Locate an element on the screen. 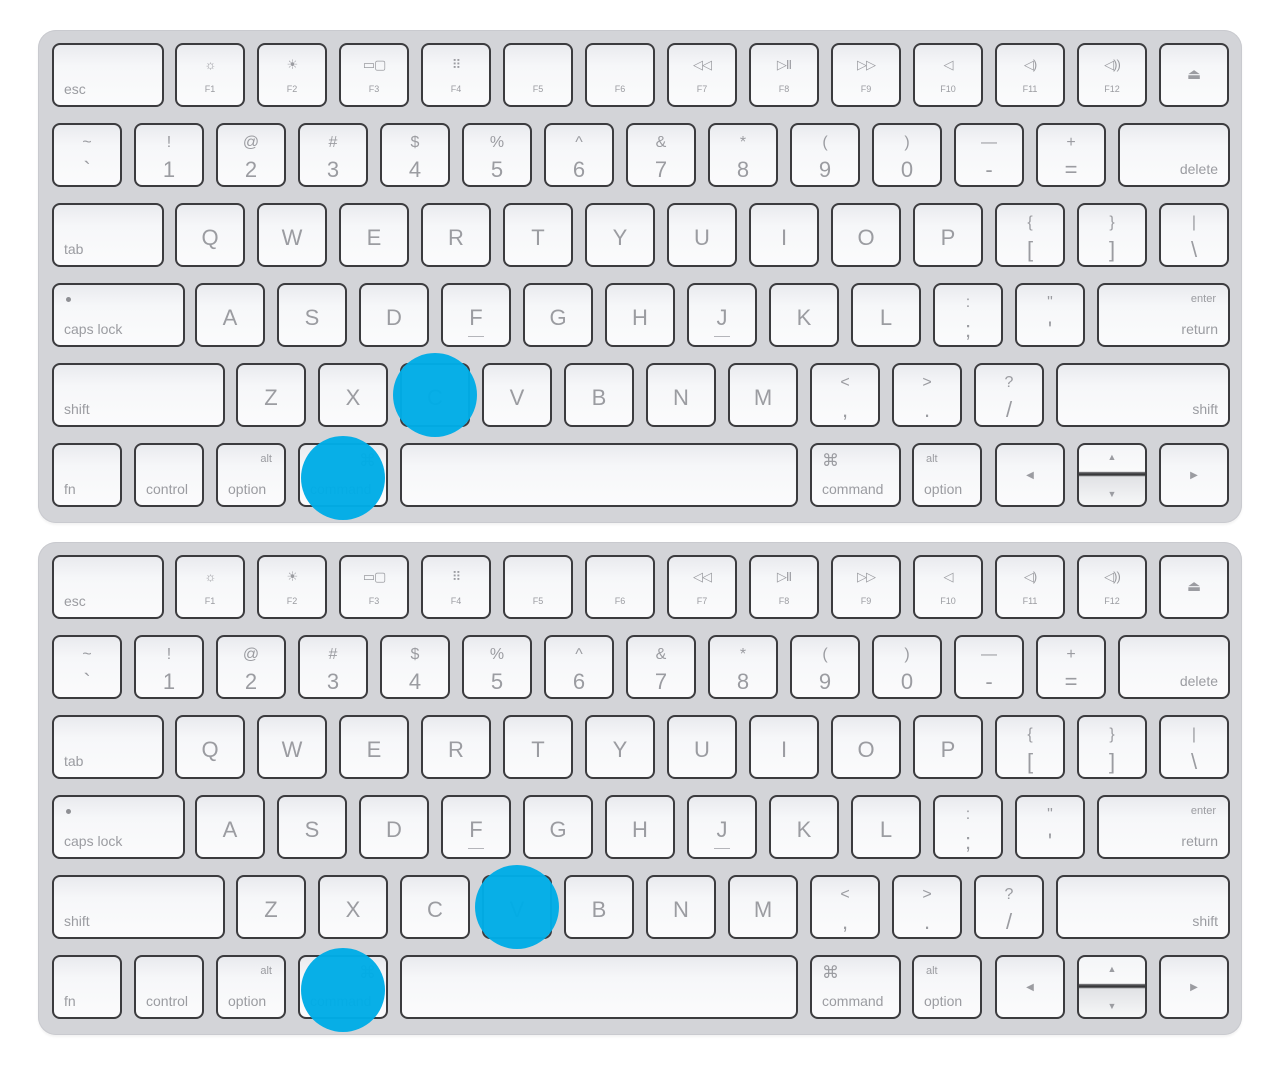  key-f7: ◁◁ F7 is located at coordinates (702, 75).